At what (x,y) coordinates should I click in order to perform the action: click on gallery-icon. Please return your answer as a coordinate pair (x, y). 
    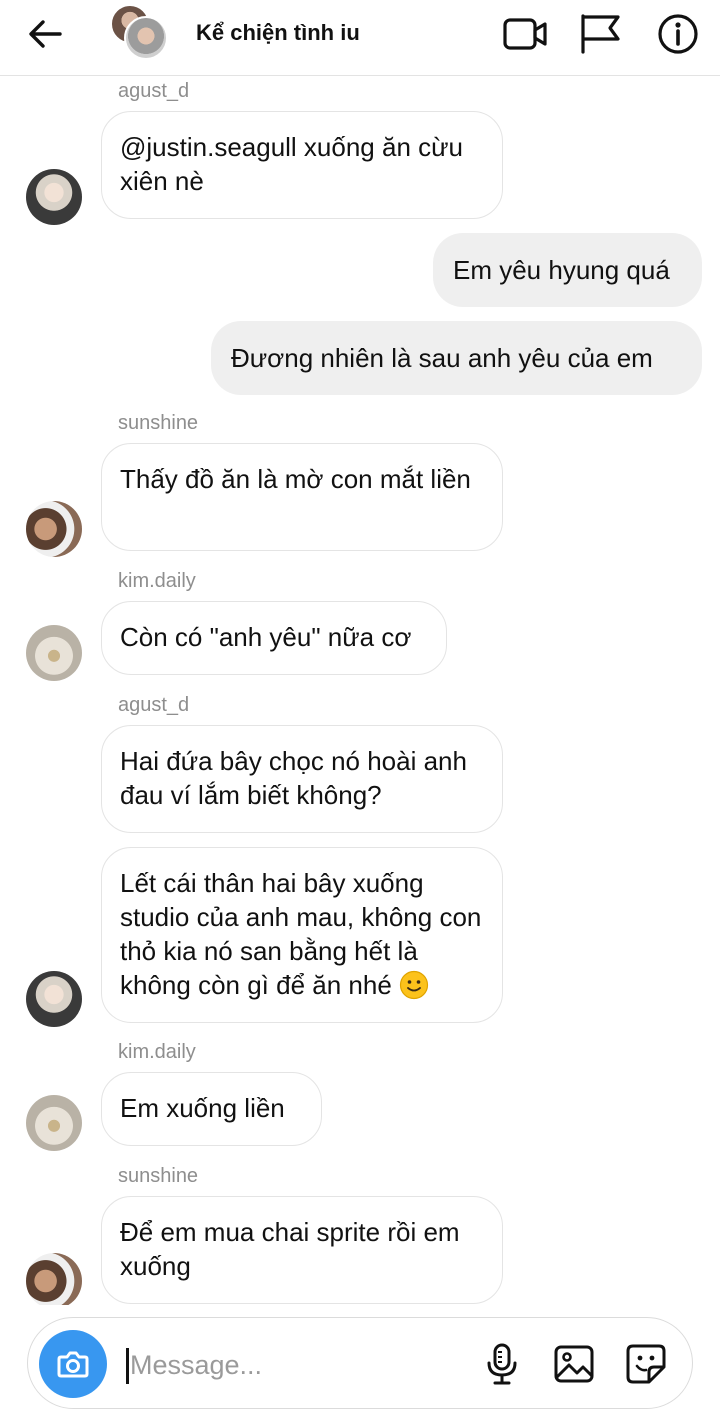
    Looking at the image, I should click on (574, 1364).